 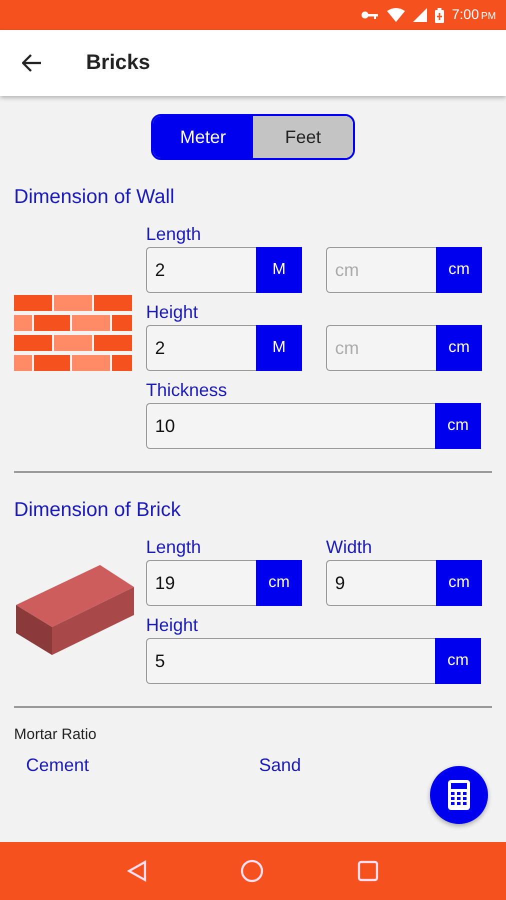 What do you see at coordinates (381, 583) in the screenshot?
I see `input-field: 9` at bounding box center [381, 583].